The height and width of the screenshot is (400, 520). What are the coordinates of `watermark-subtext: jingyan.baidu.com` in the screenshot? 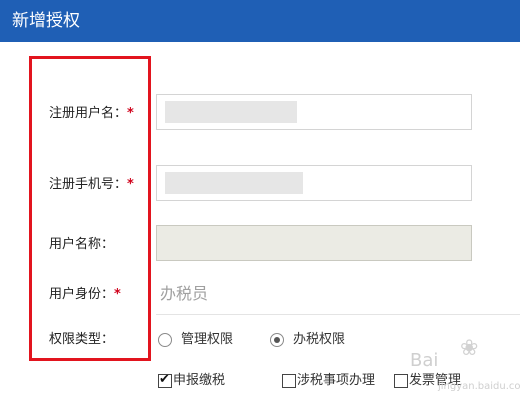 It's located at (479, 386).